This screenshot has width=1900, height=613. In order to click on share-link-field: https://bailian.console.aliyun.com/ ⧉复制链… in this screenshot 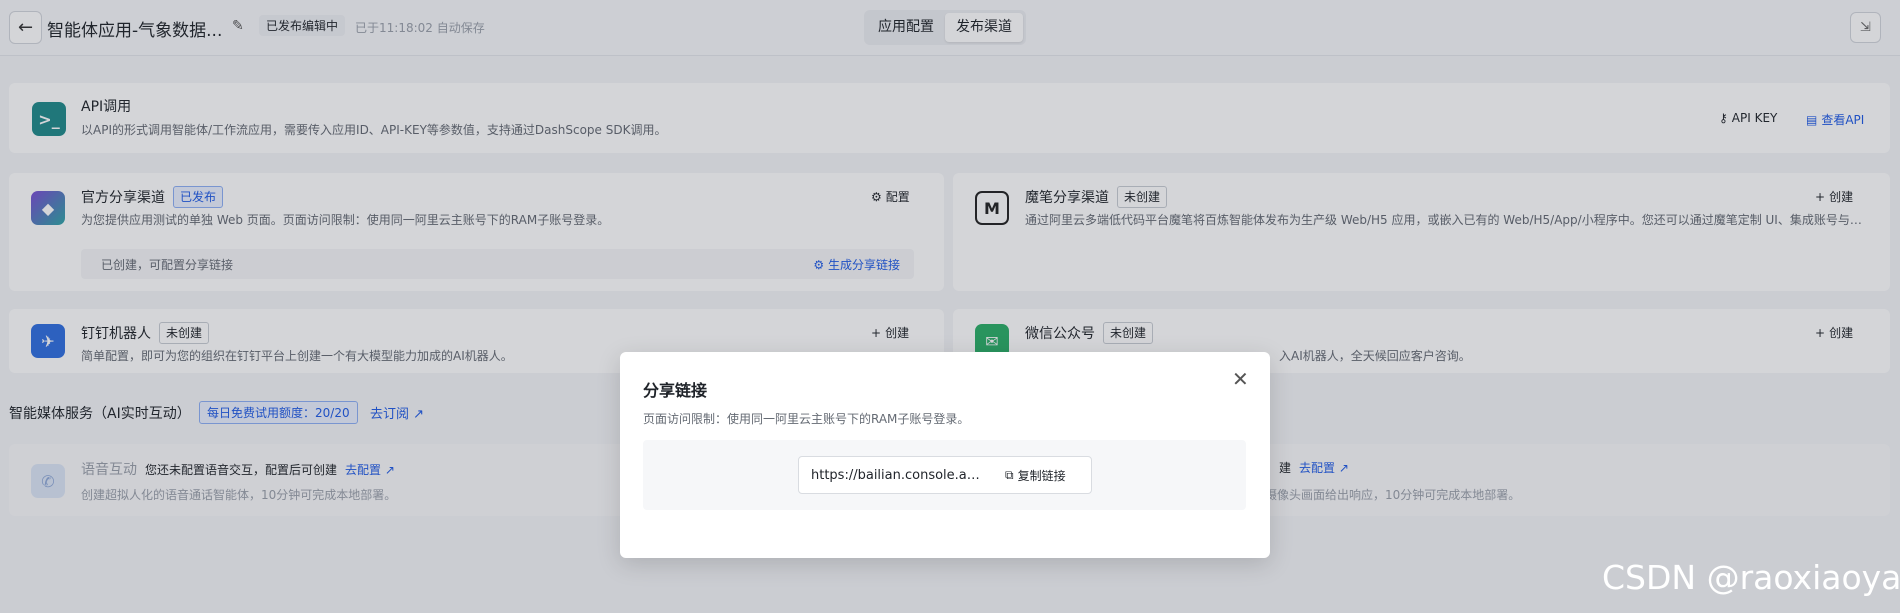, I will do `click(945, 475)`.